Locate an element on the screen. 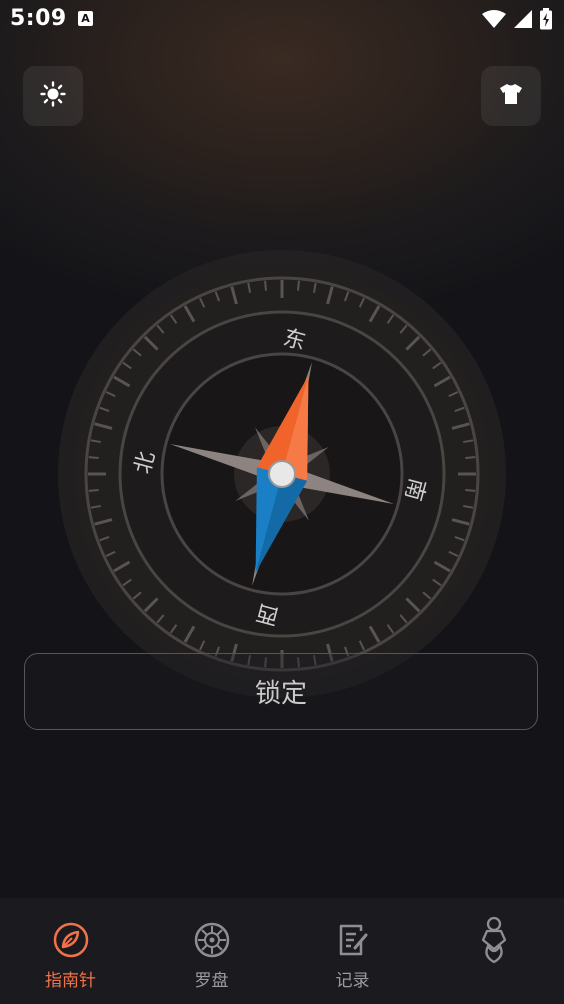 The image size is (564, 1004). signal-icon is located at coordinates (523, 21).